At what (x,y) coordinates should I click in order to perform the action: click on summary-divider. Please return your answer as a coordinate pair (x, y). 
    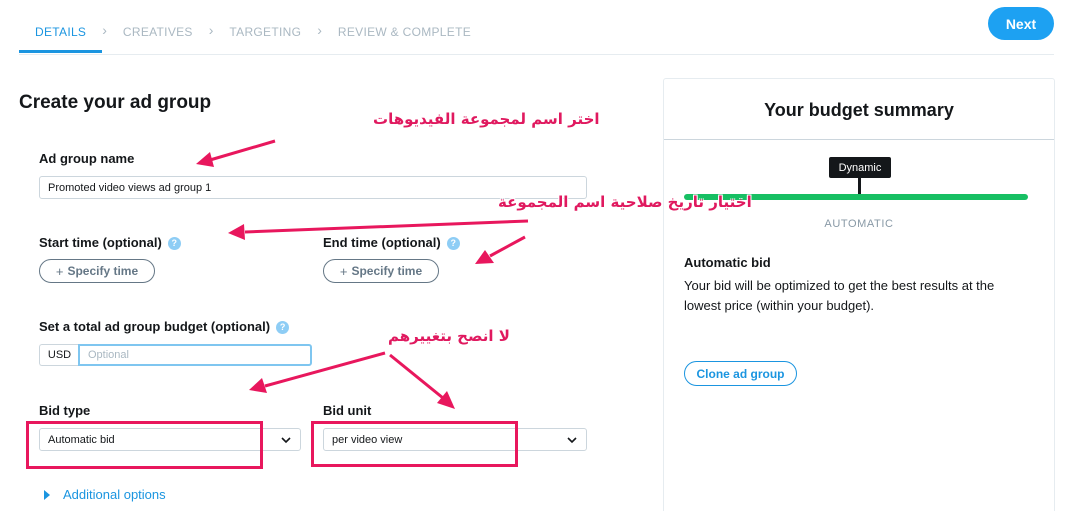
    Looking at the image, I should click on (859, 139).